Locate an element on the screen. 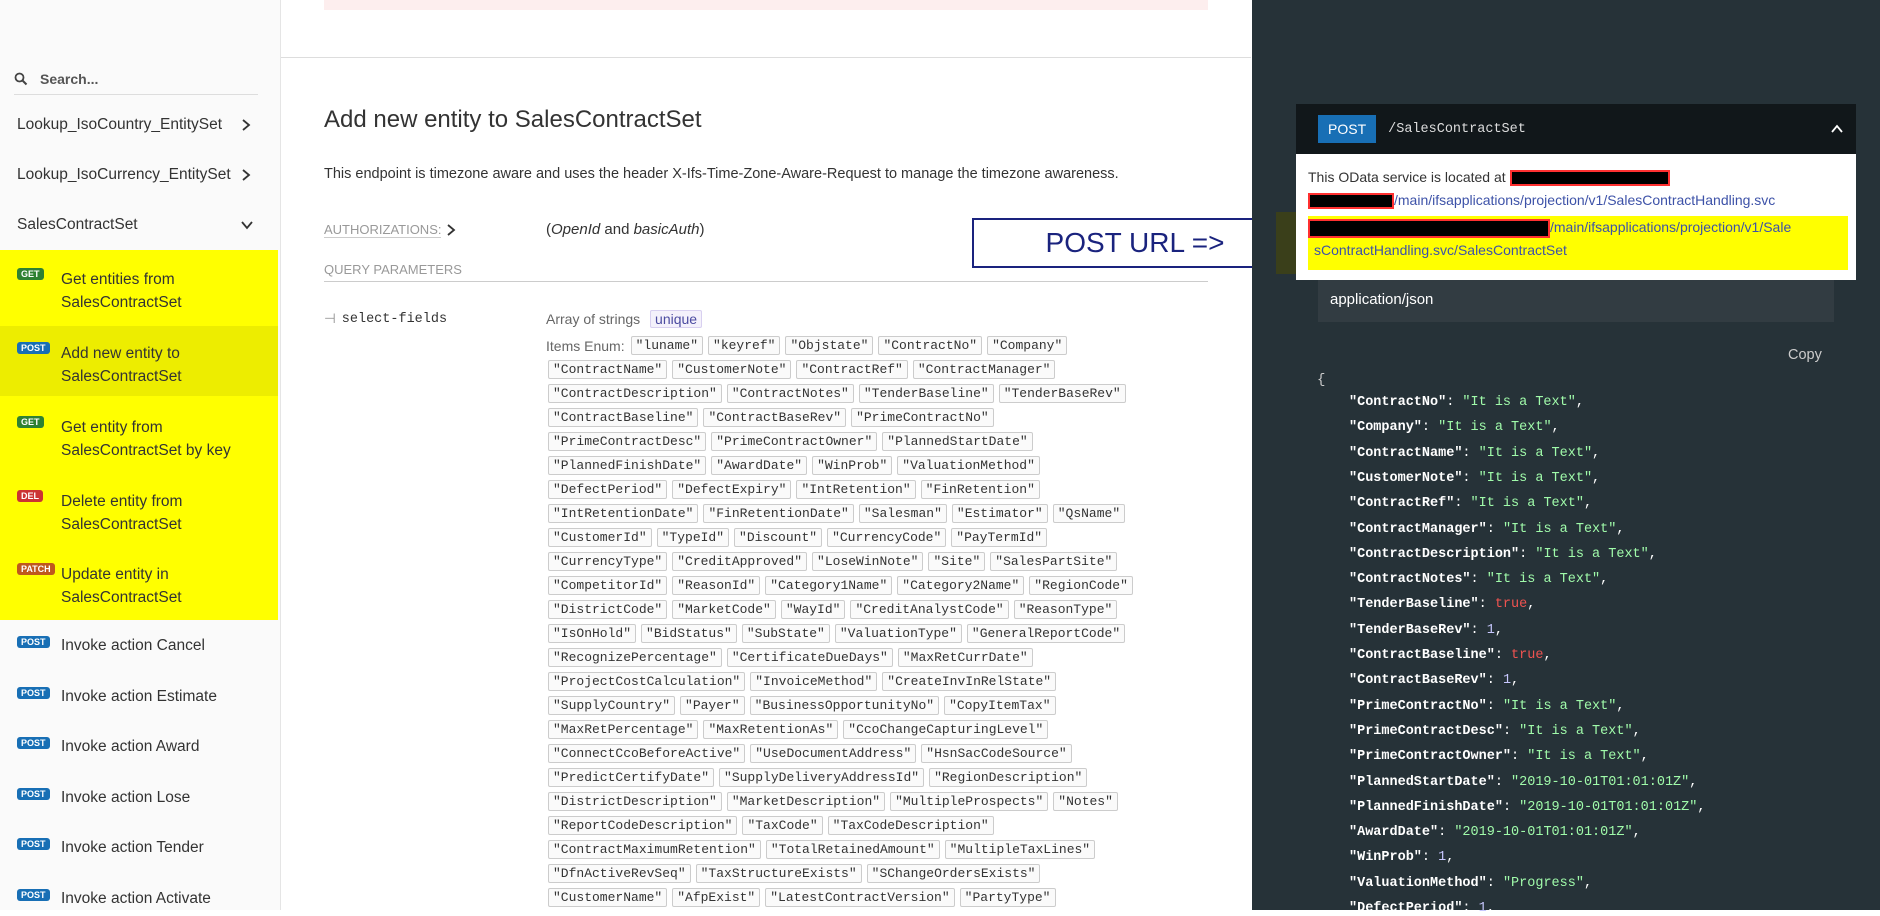 The width and height of the screenshot is (1880, 916). enum-value: "WayId" is located at coordinates (813, 609).